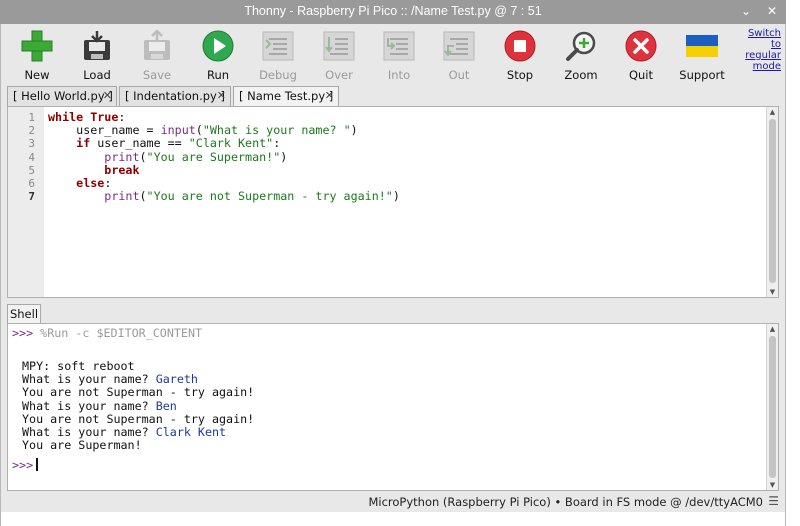 The width and height of the screenshot is (800, 526). I want to click on shell-output-line: MPY: soft reboot, so click(78, 366).